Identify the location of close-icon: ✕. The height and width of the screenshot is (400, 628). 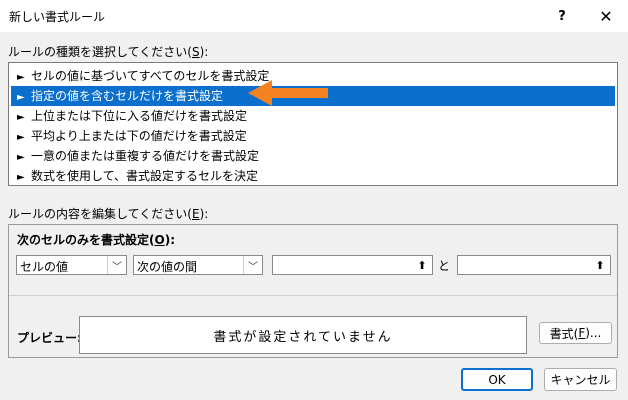
(606, 16).